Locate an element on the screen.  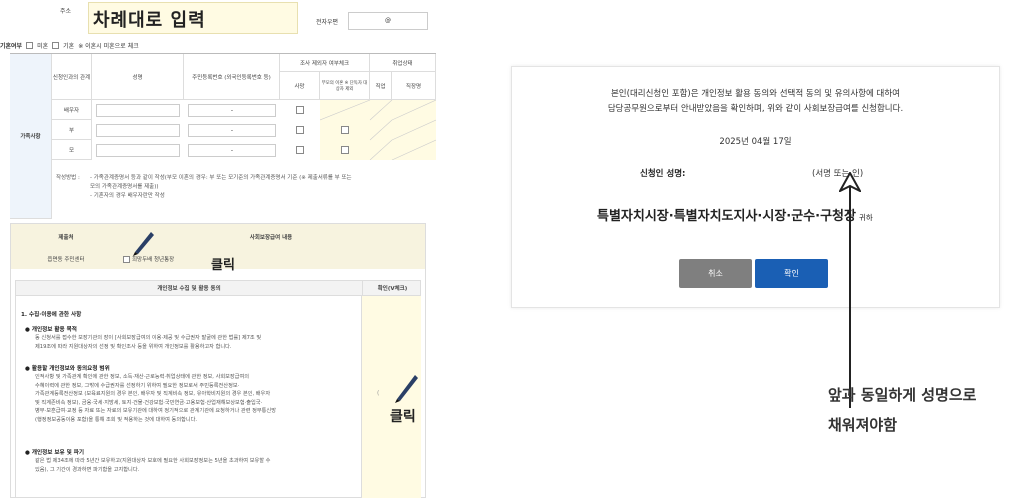
header-job-workplace: 직장명 is located at coordinates (414, 86).